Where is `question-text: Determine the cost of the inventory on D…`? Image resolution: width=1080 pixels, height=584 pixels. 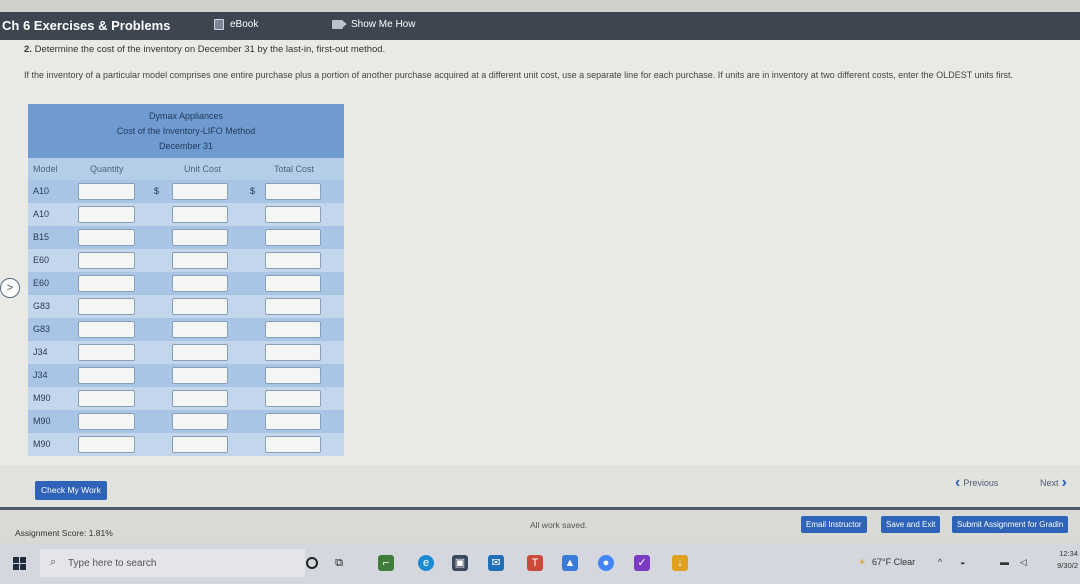
question-text: Determine the cost of the inventory on D… is located at coordinates (210, 49).